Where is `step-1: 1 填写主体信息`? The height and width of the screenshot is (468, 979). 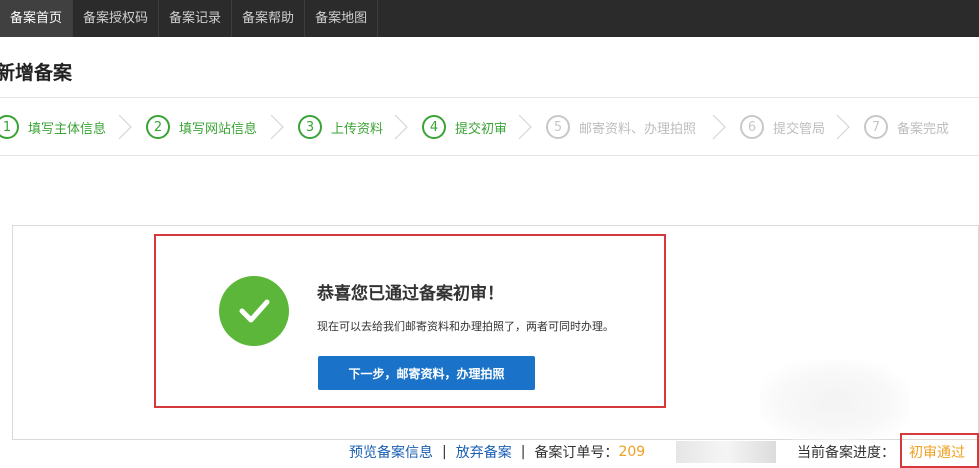 step-1: 1 填写主体信息 is located at coordinates (53, 127).